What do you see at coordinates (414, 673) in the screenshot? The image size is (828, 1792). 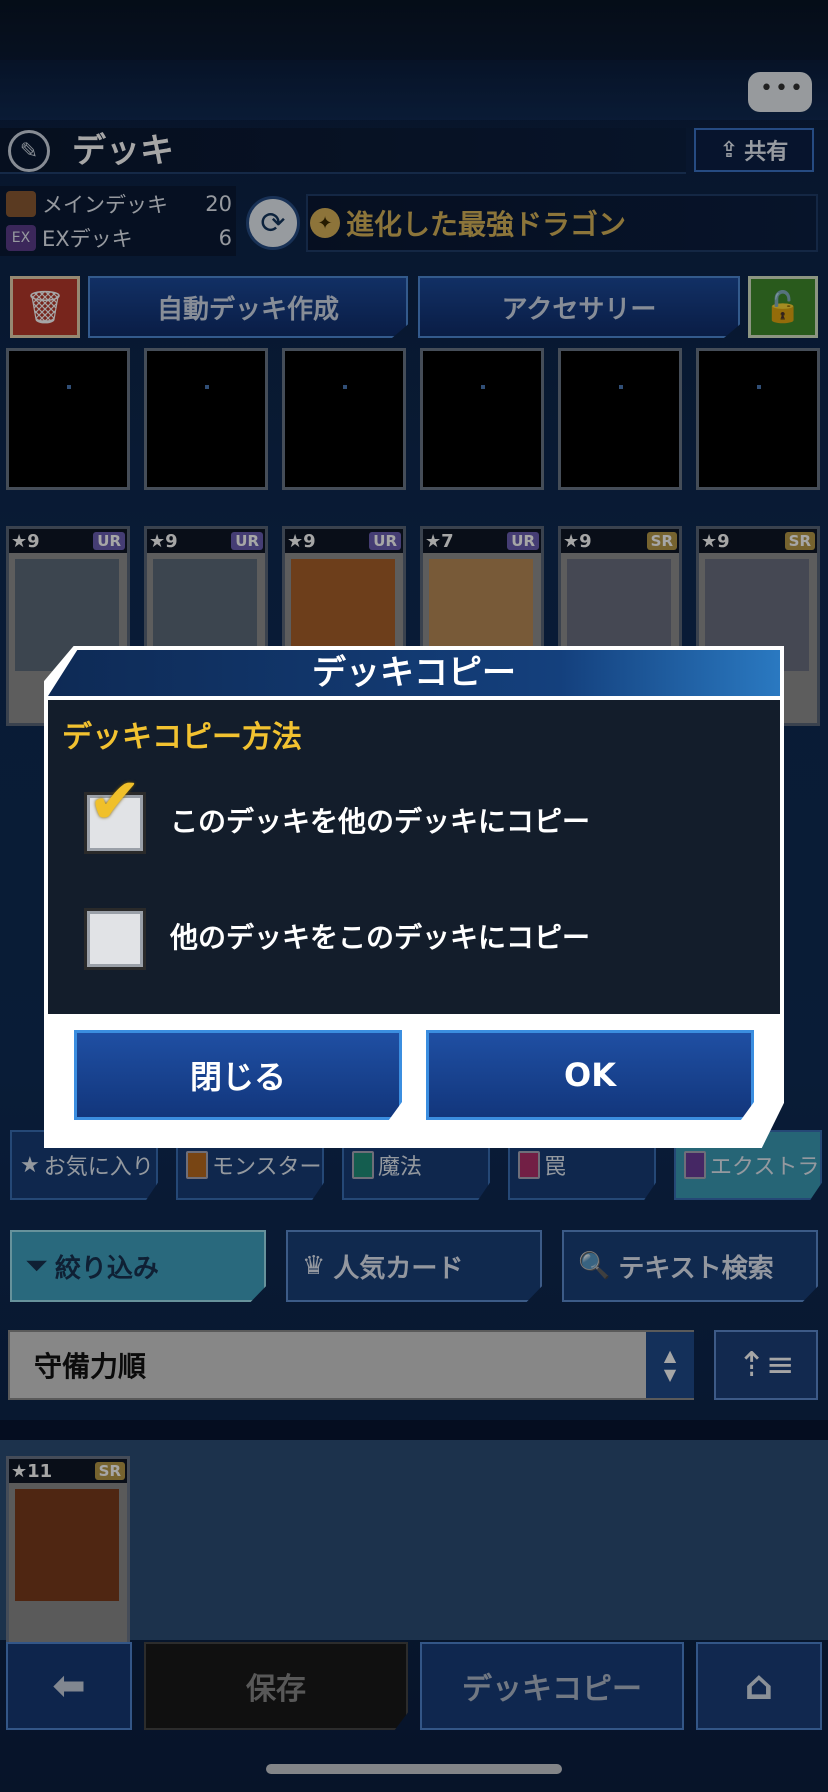 I see `dialog-title: デッキコピー` at bounding box center [414, 673].